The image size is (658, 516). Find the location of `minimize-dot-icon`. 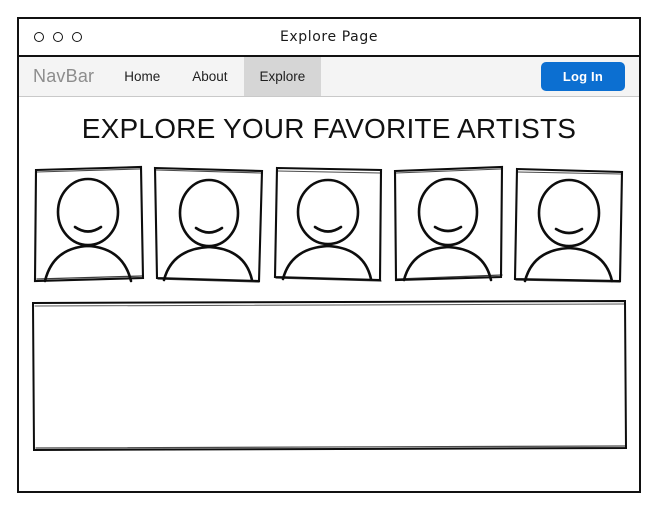

minimize-dot-icon is located at coordinates (58, 37).